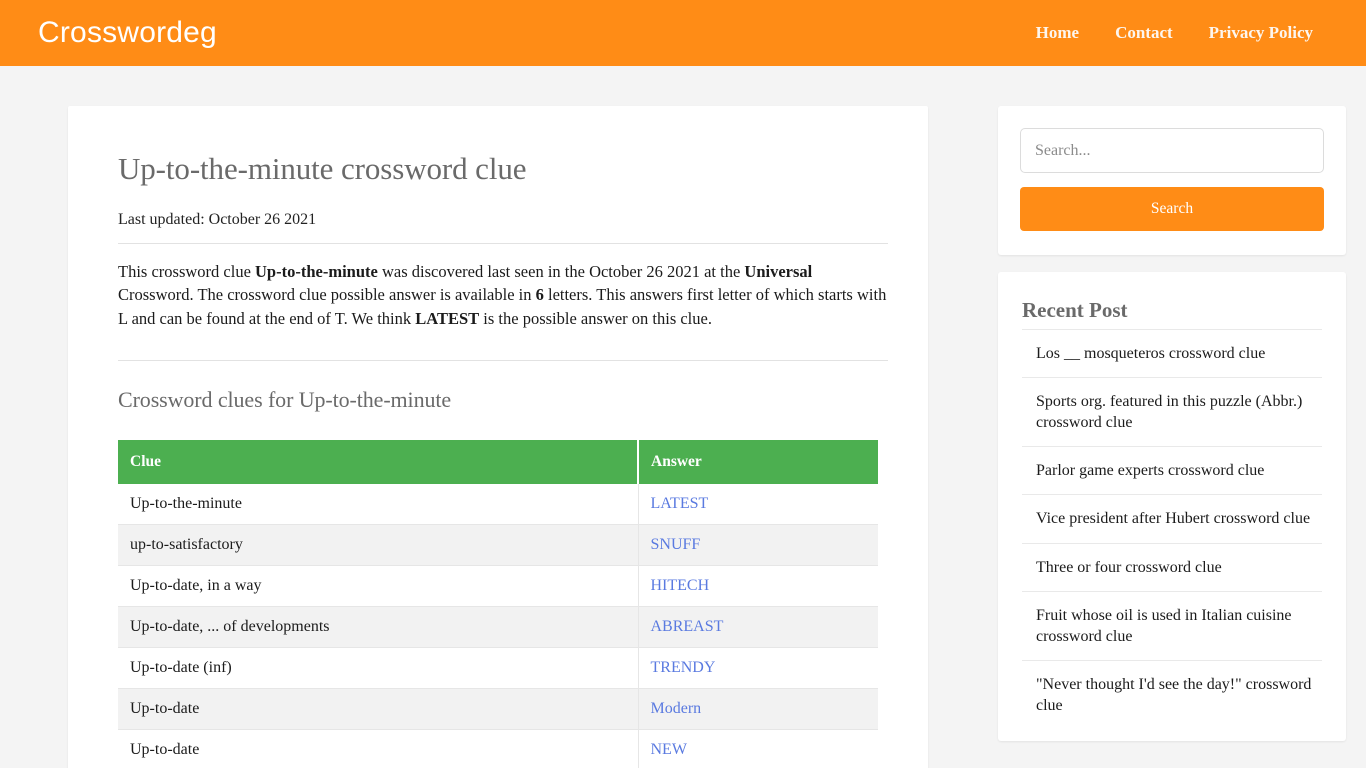  I want to click on cell-clue: Up-to-date (inf), so click(378, 668).